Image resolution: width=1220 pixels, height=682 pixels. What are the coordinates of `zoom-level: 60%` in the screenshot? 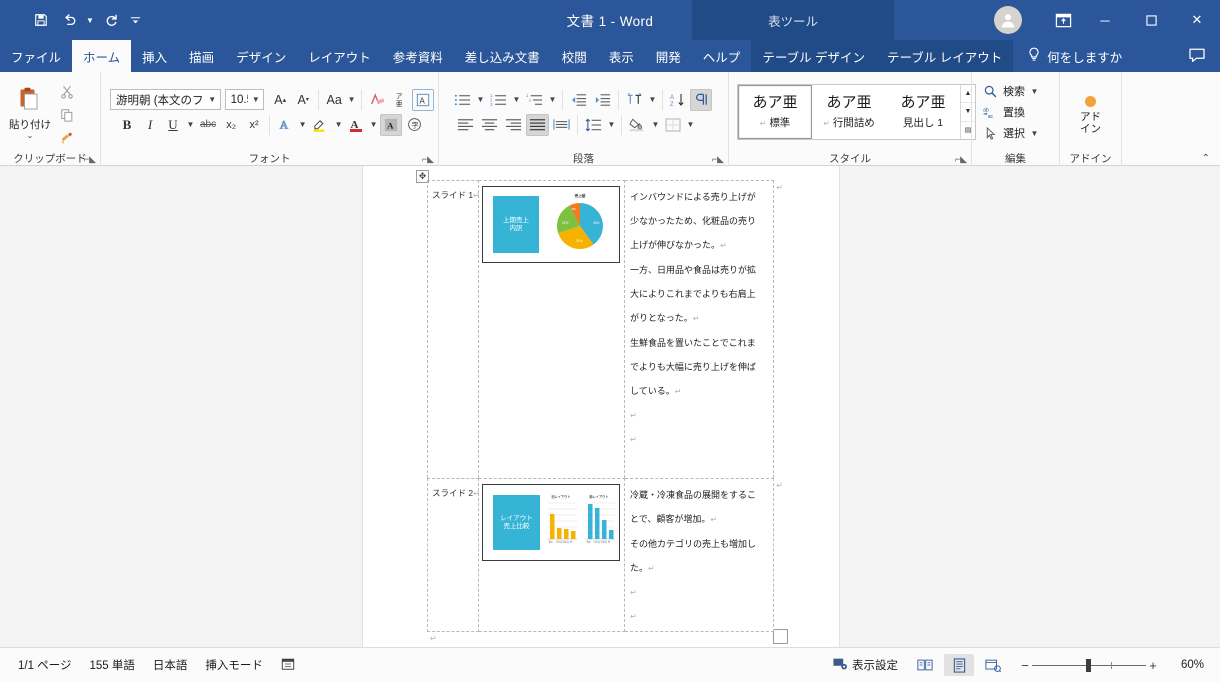 It's located at (1187, 665).